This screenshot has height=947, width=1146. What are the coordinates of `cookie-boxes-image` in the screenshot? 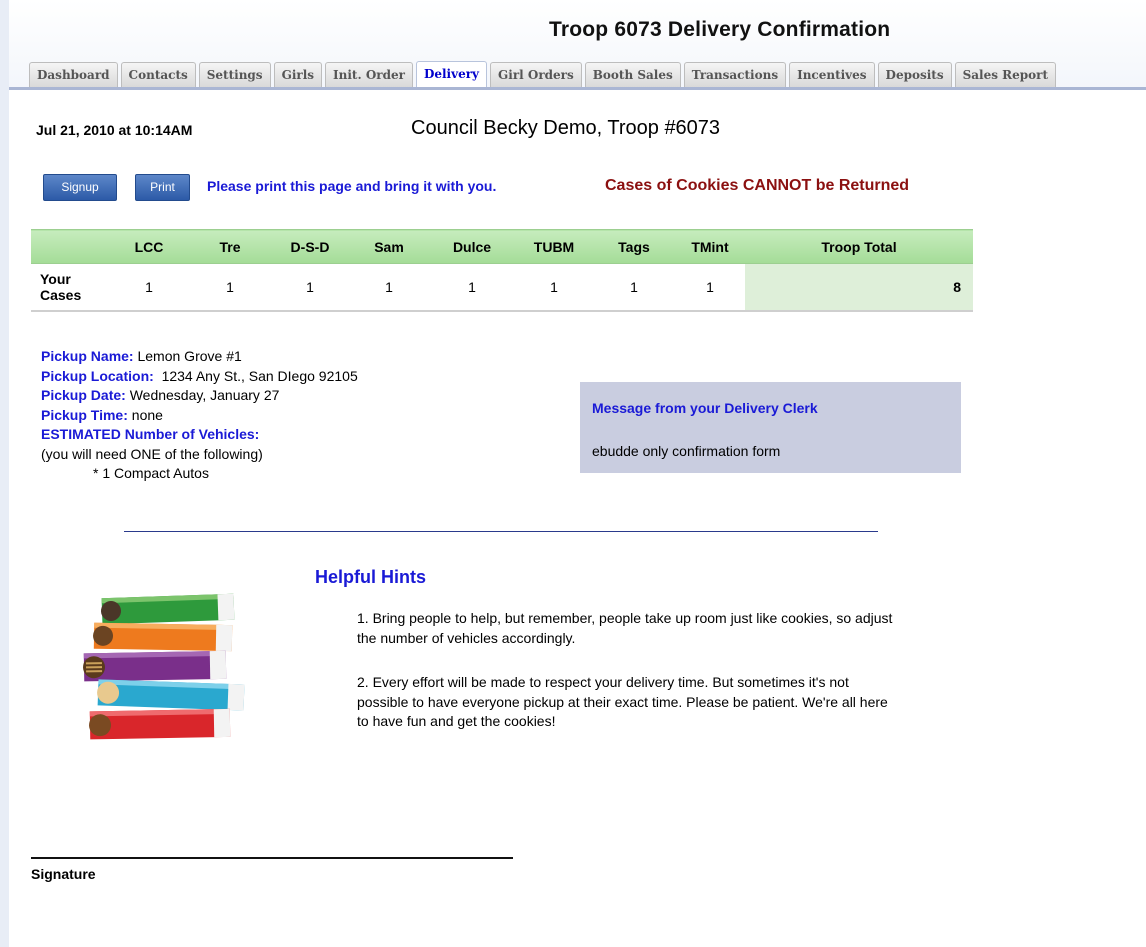 It's located at (164, 666).